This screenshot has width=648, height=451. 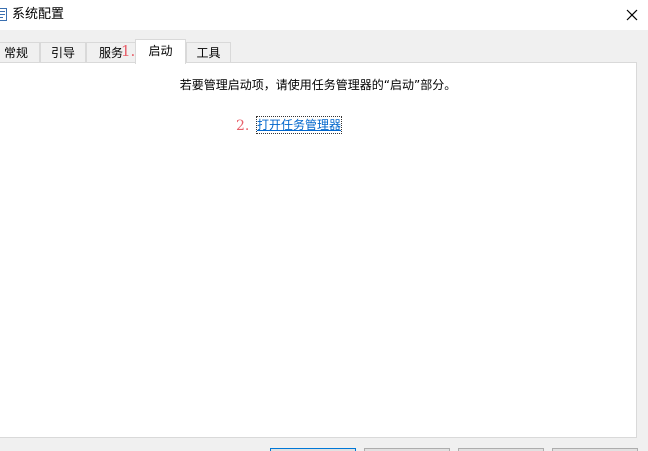 I want to click on window-title: 系统配置, so click(x=38, y=14).